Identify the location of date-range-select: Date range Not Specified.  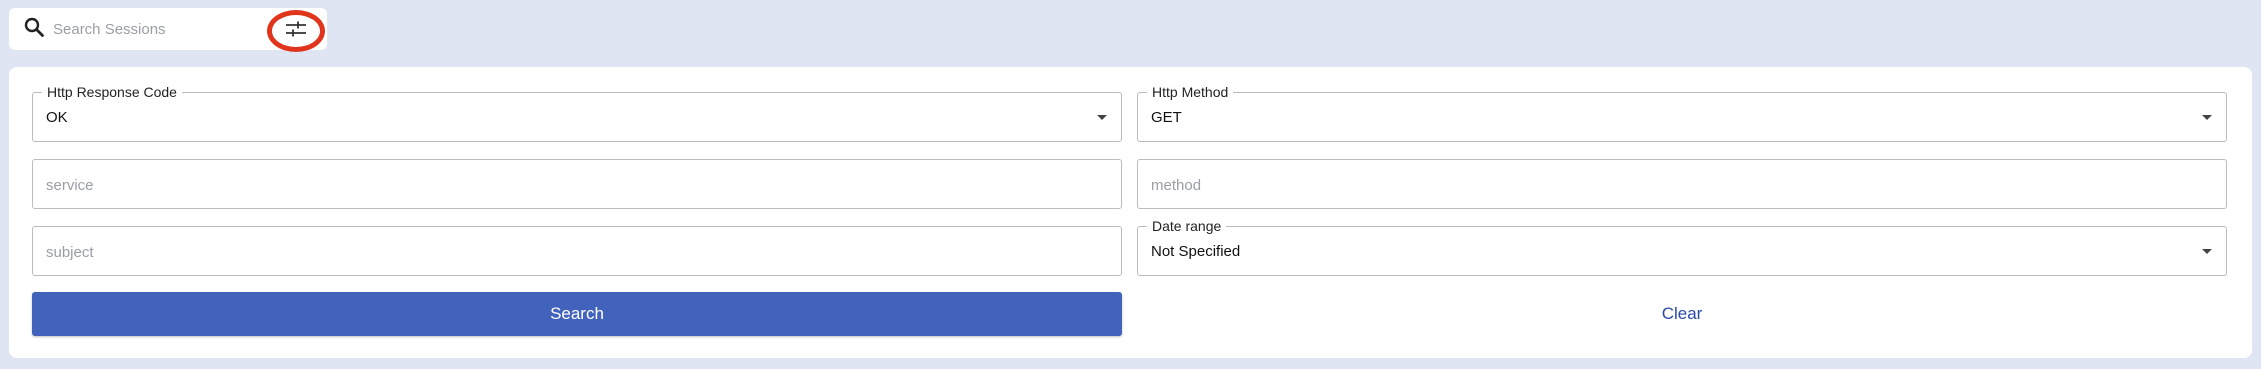
(1682, 246).